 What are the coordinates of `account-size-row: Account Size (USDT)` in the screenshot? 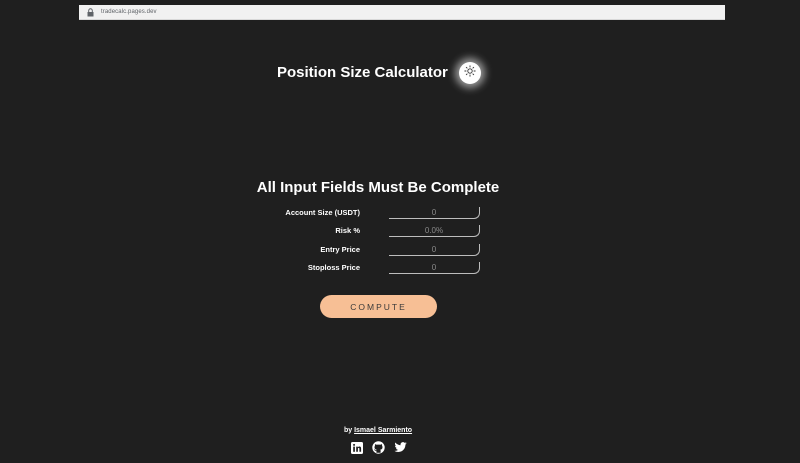 It's located at (400, 214).